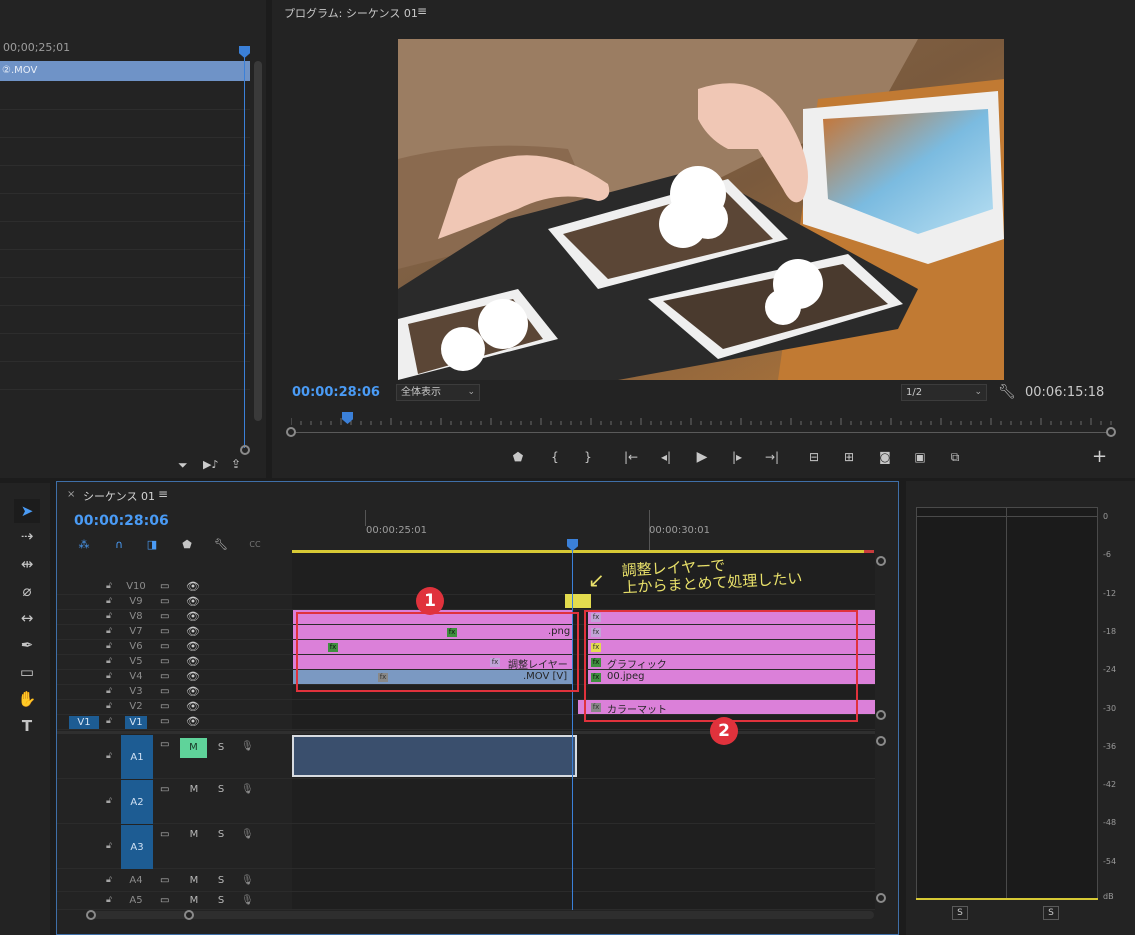 The image size is (1135, 935). I want to click on type-tool-icon: T, so click(27, 726).